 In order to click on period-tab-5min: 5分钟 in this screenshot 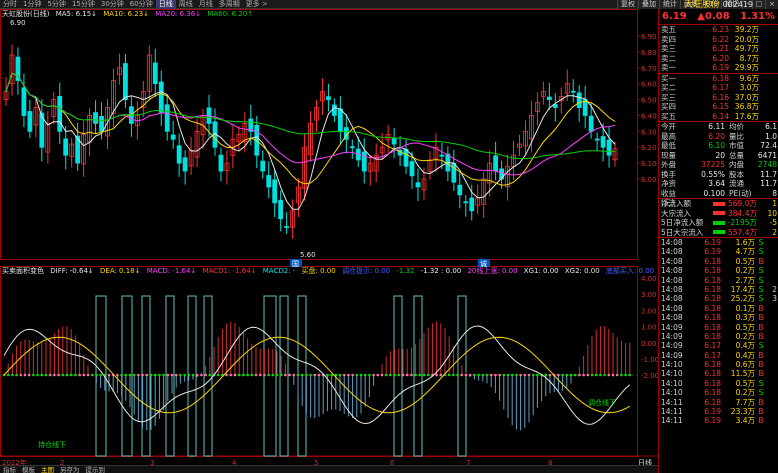, I will do `click(56, 4)`.